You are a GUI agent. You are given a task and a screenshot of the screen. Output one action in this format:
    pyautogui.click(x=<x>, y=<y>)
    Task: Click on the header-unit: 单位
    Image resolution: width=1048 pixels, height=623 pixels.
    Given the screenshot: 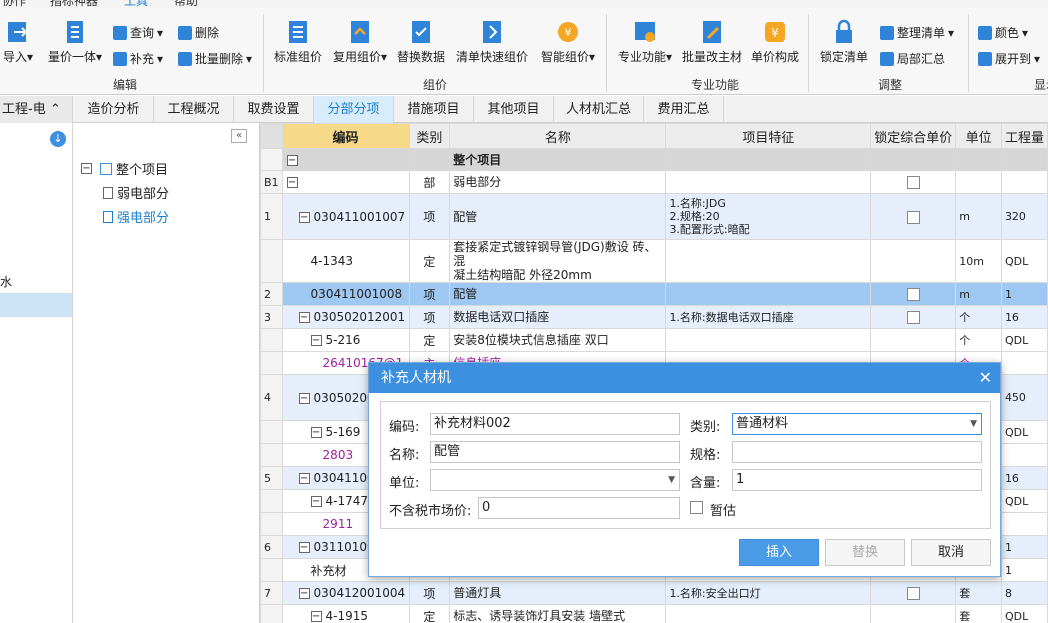 What is the action you would take?
    pyautogui.click(x=978, y=136)
    